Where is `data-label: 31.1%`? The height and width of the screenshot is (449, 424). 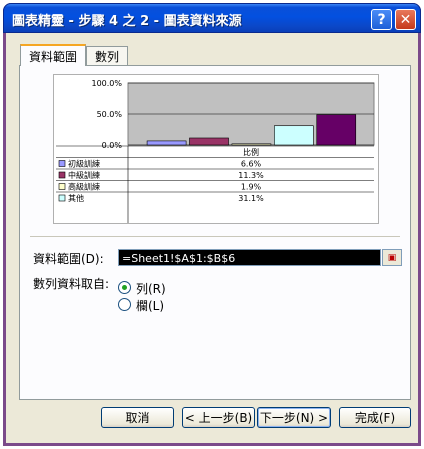 data-label: 31.1% is located at coordinates (251, 198).